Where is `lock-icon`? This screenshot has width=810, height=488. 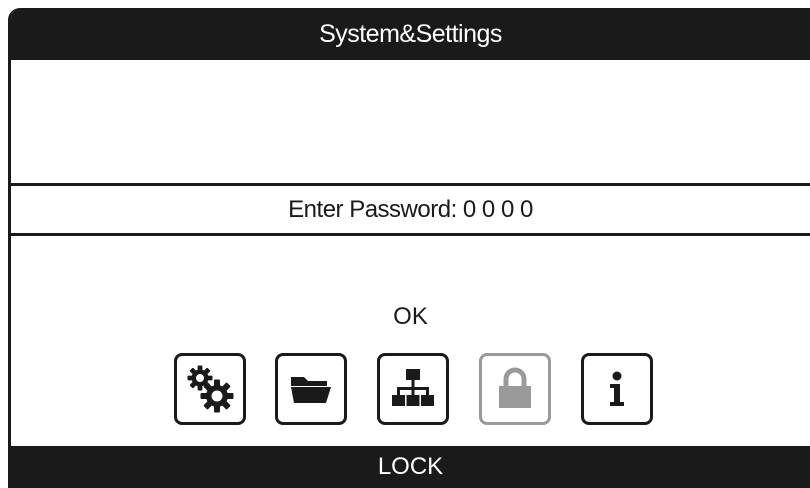 lock-icon is located at coordinates (515, 387).